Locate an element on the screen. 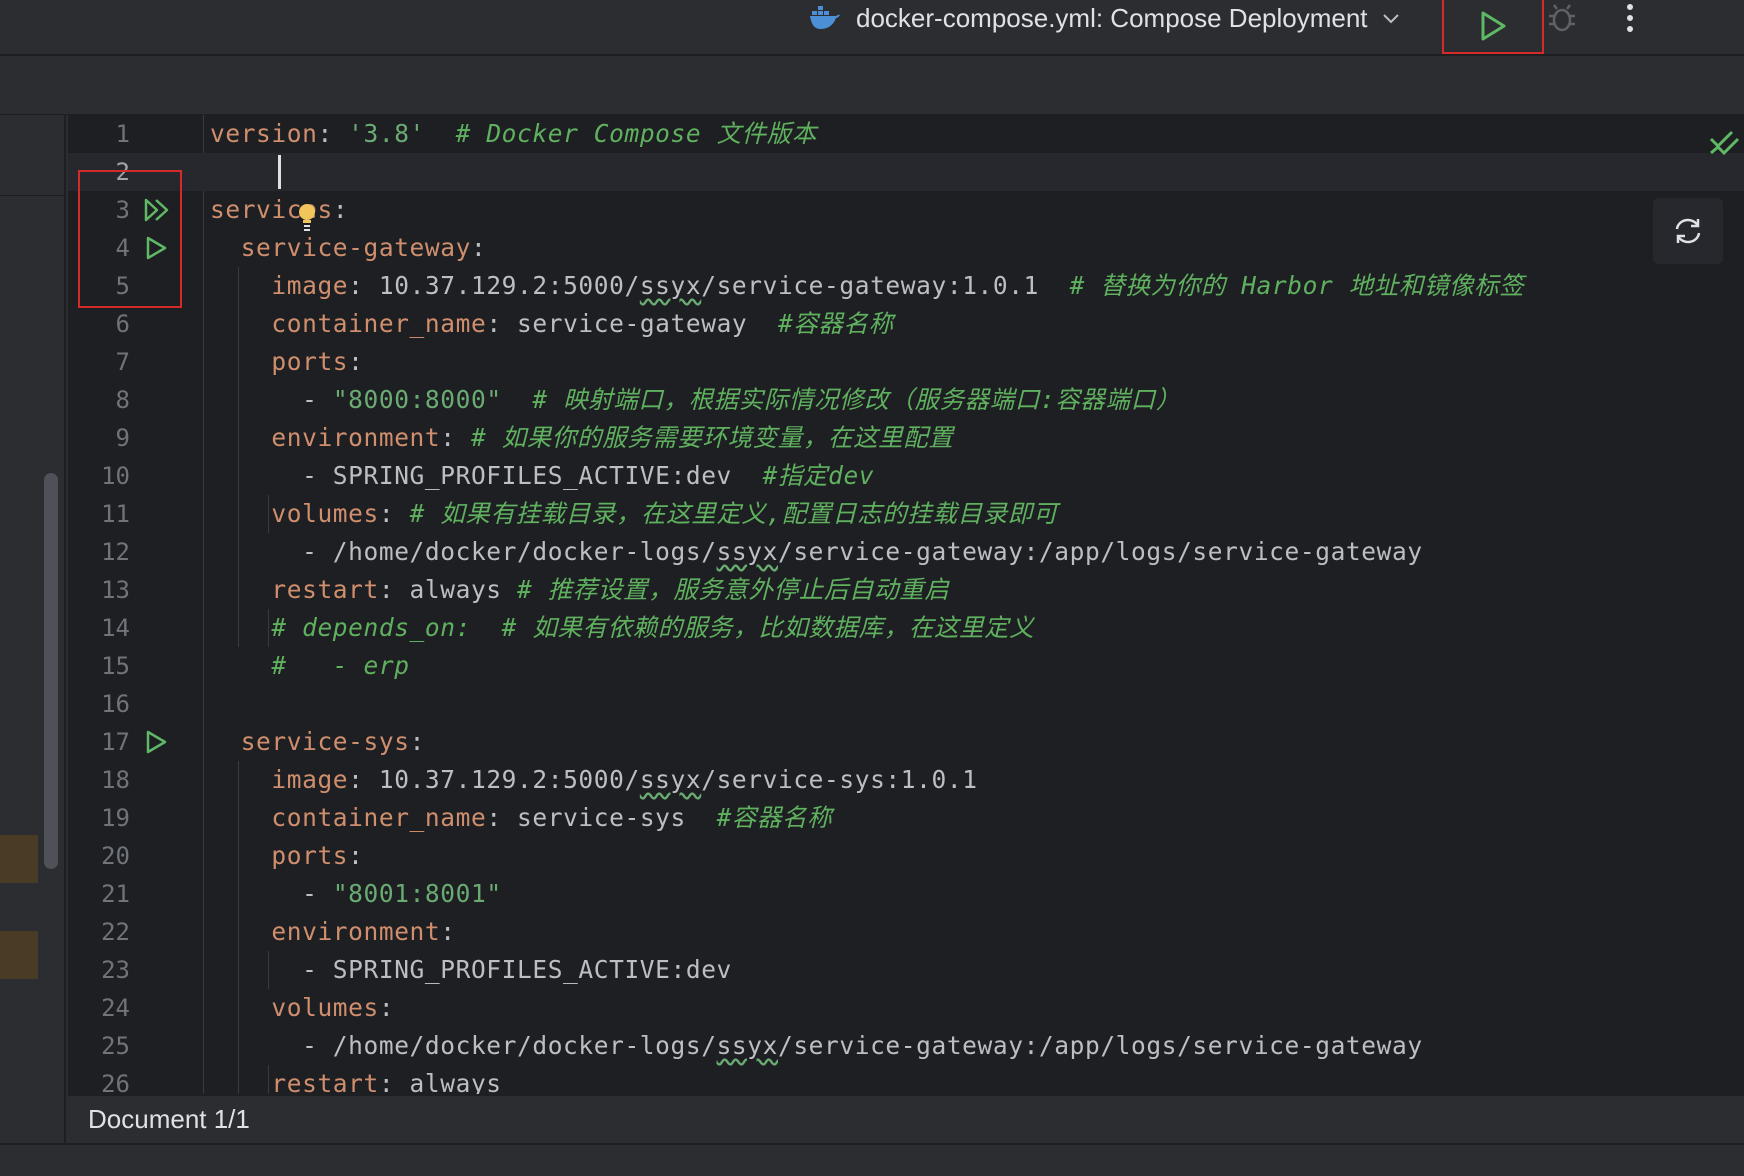 The height and width of the screenshot is (1176, 1744). code-text: # depends_on: # 如果有依赖的服务，比如数据库，在这里定义 is located at coordinates (622, 628).